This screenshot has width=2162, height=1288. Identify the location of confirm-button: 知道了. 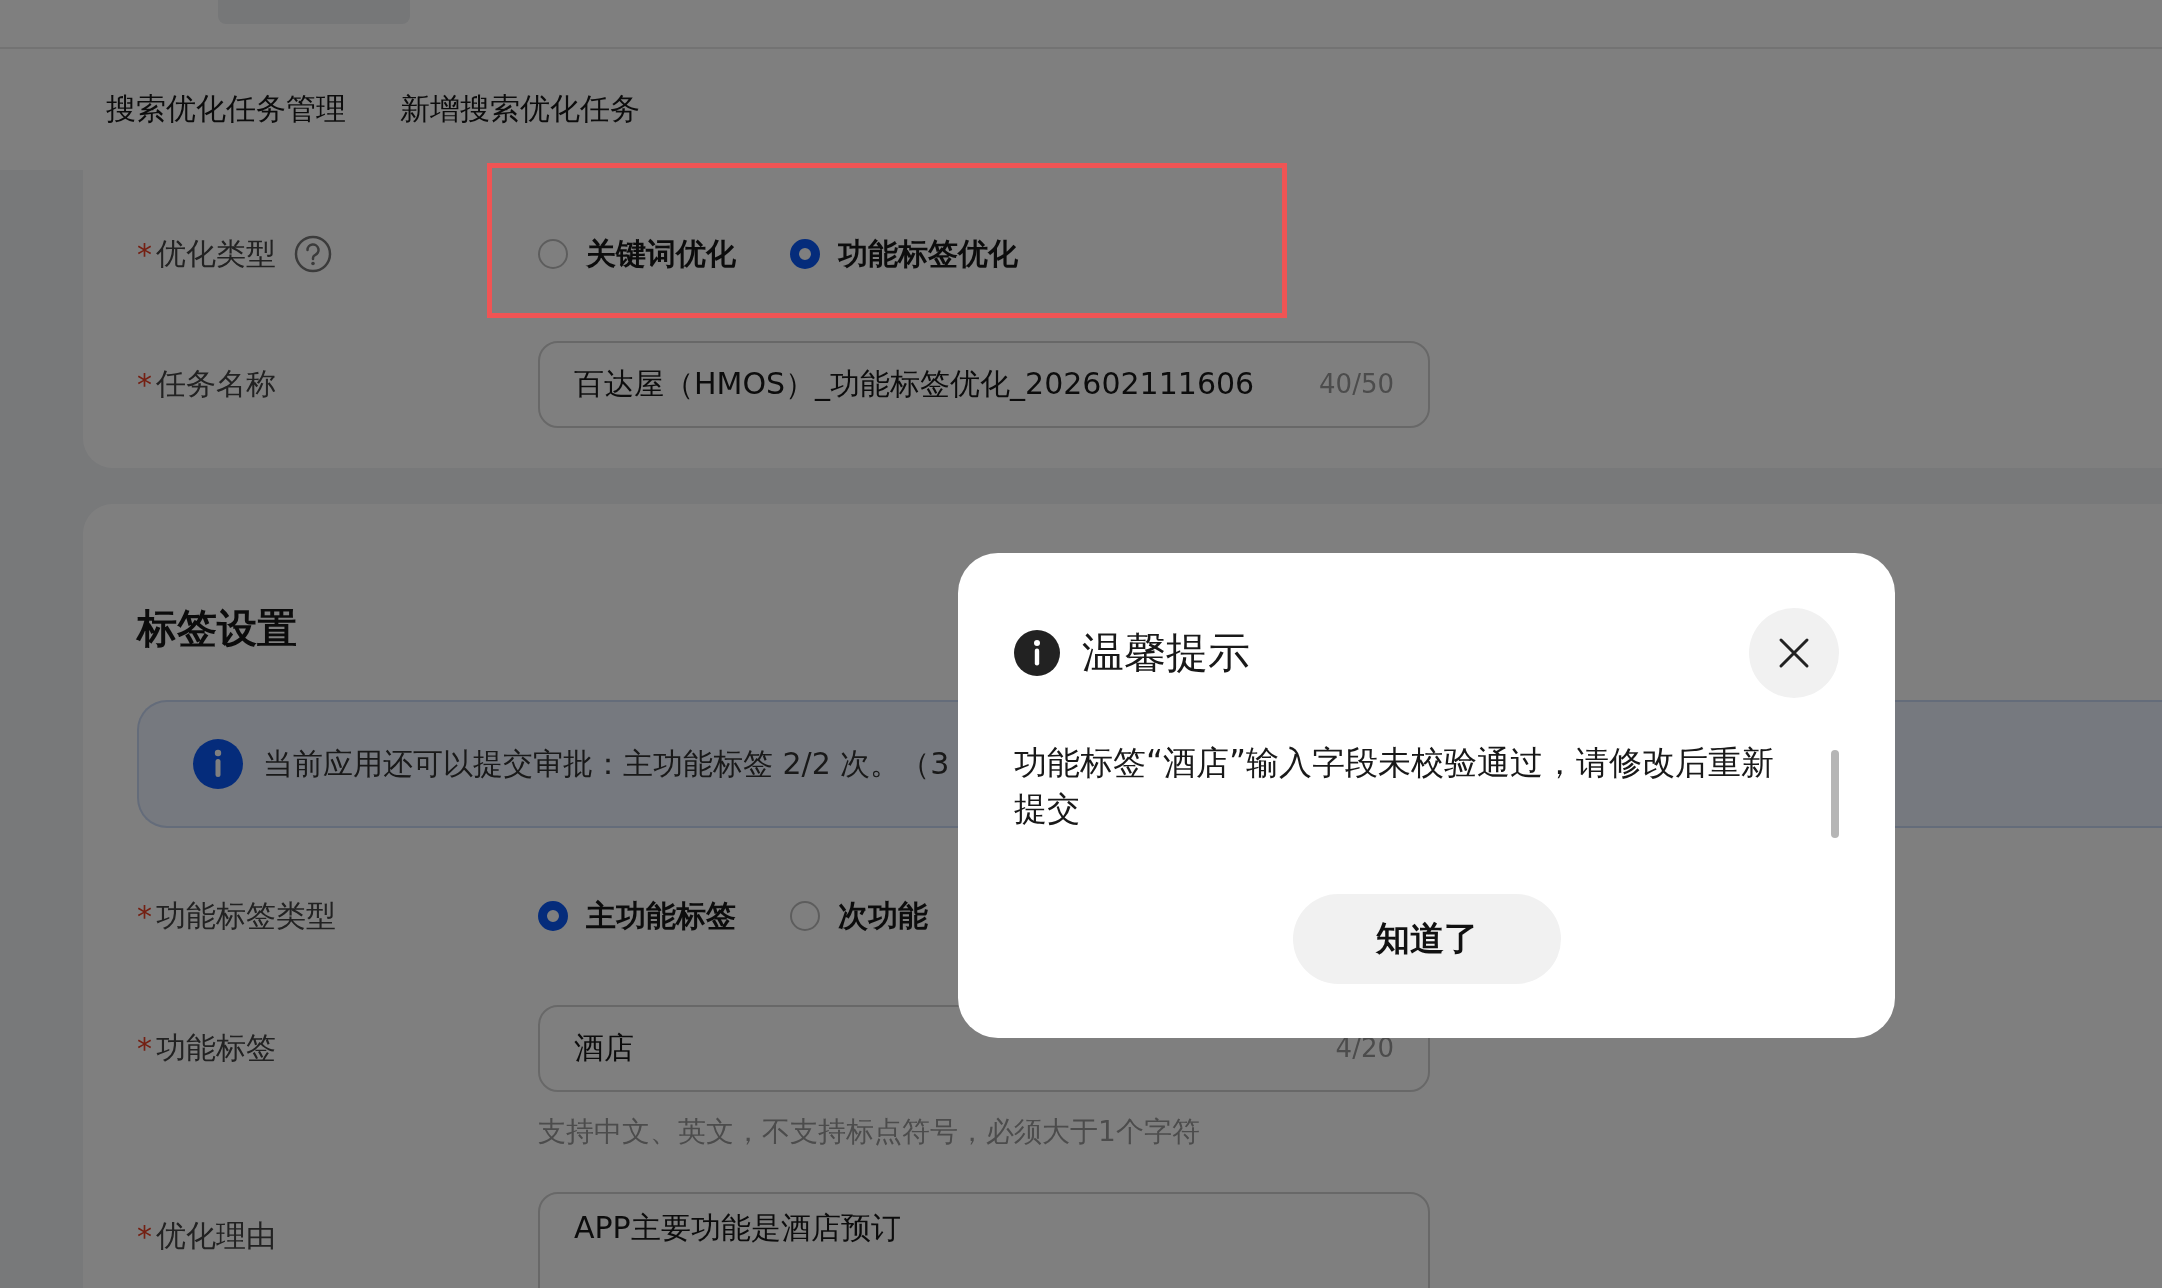
(1426, 939).